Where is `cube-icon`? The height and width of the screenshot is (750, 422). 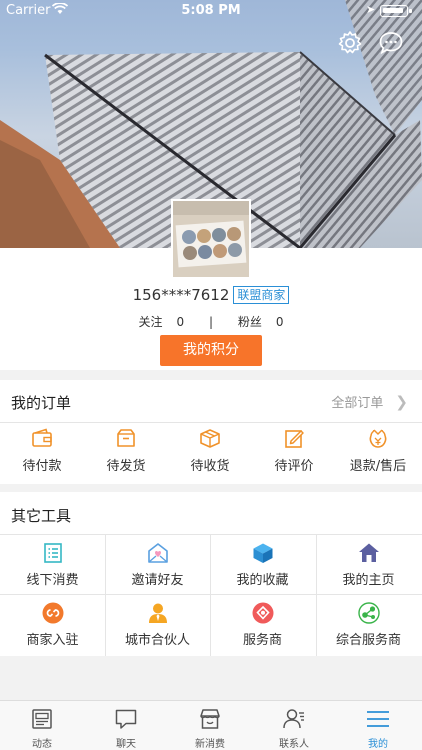 cube-icon is located at coordinates (262, 553).